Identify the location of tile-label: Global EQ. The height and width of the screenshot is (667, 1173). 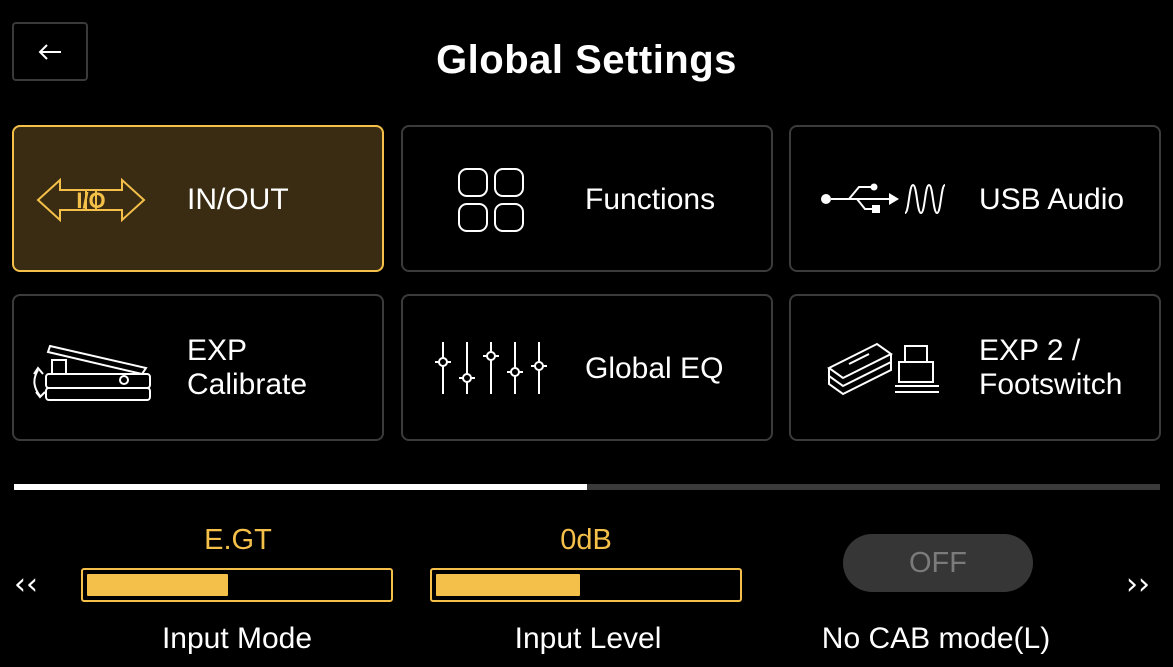
(654, 368).